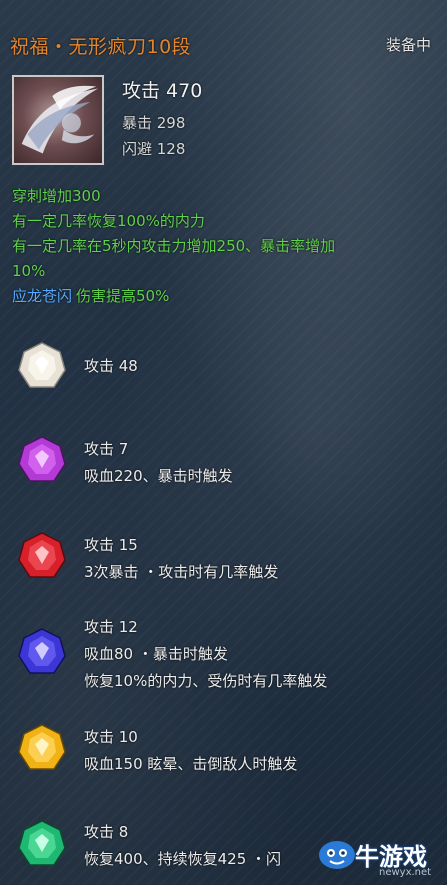 Image resolution: width=447 pixels, height=885 pixels. What do you see at coordinates (108, 221) in the screenshot?
I see `effect-line: 有一定几率恢复100%的内力` at bounding box center [108, 221].